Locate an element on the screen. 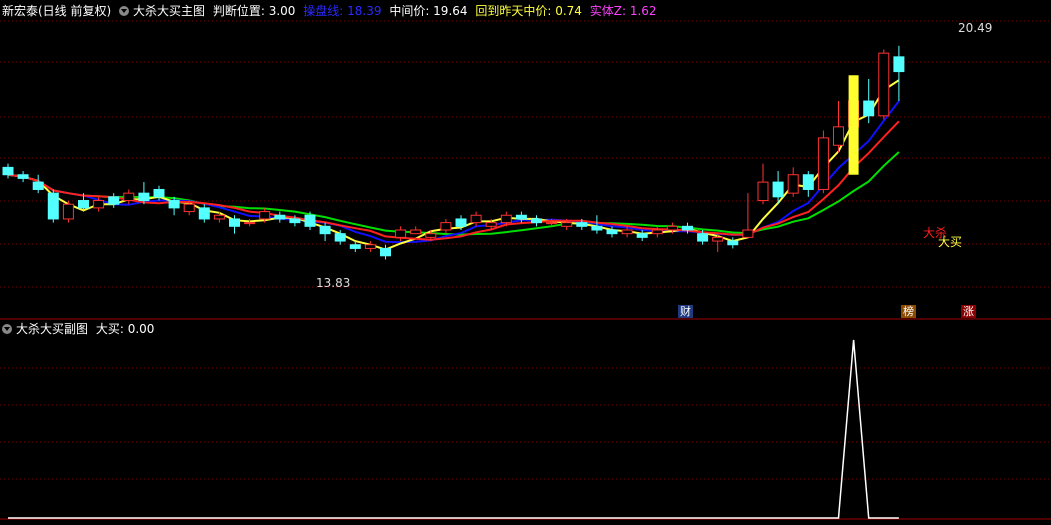 Image resolution: width=1051 pixels, height=525 pixels. badge-cai: 财 is located at coordinates (685, 311).